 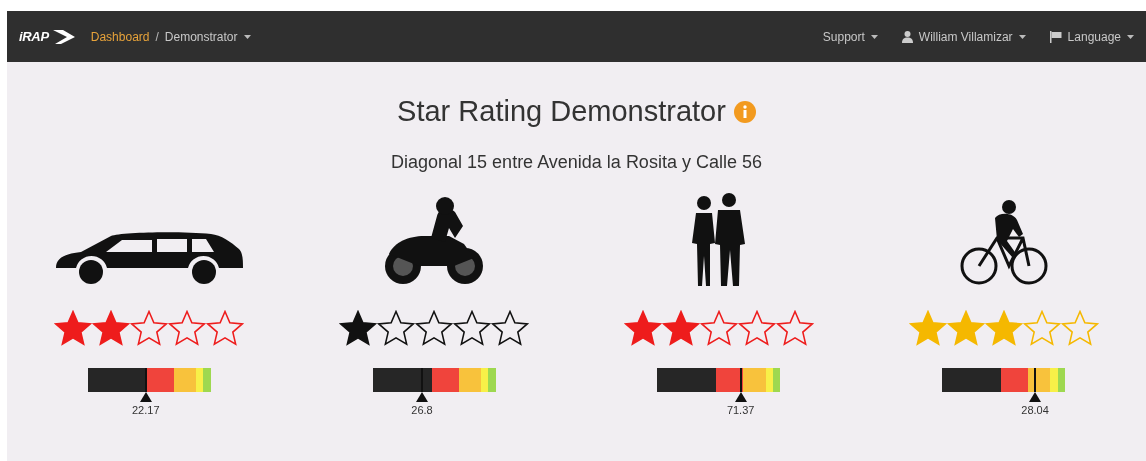 I want to click on breadcrumb-link: Dashboard, so click(x=120, y=36).